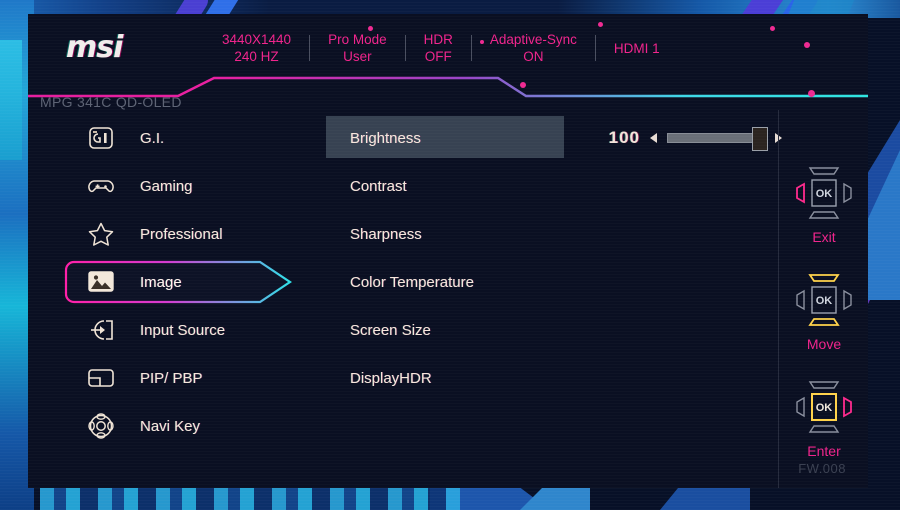  I want to click on status-resolution-line1: 3440X1440, so click(257, 39).